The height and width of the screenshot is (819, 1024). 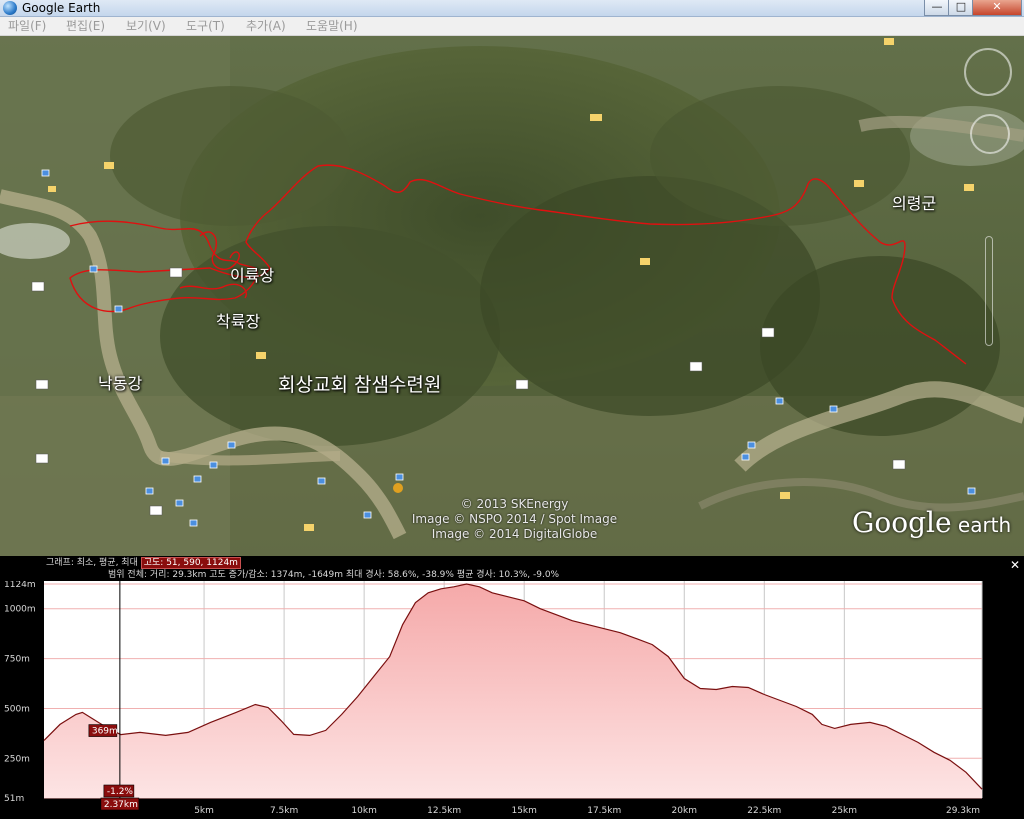 I want to click on x-tick-label: 25km, so click(x=844, y=811).